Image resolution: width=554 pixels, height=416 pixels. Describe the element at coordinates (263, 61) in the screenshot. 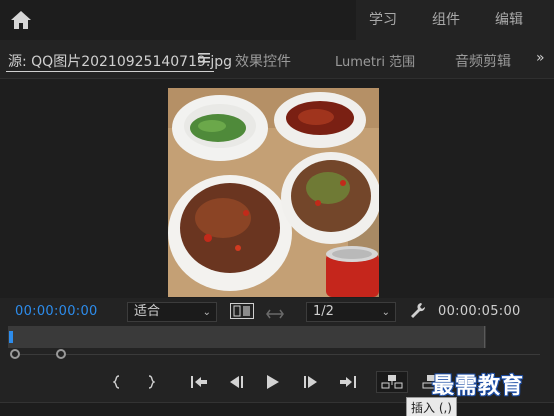

I see `tab-effect-controls: 效果控件` at that location.